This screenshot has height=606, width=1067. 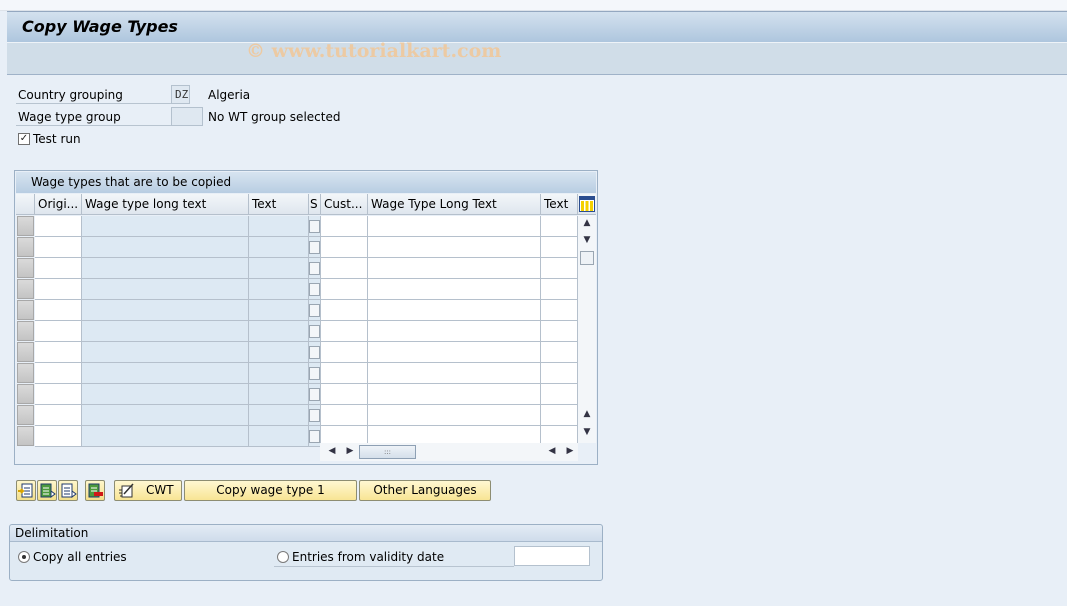 What do you see at coordinates (425, 490) in the screenshot?
I see `other-languages-button: Other Languages` at bounding box center [425, 490].